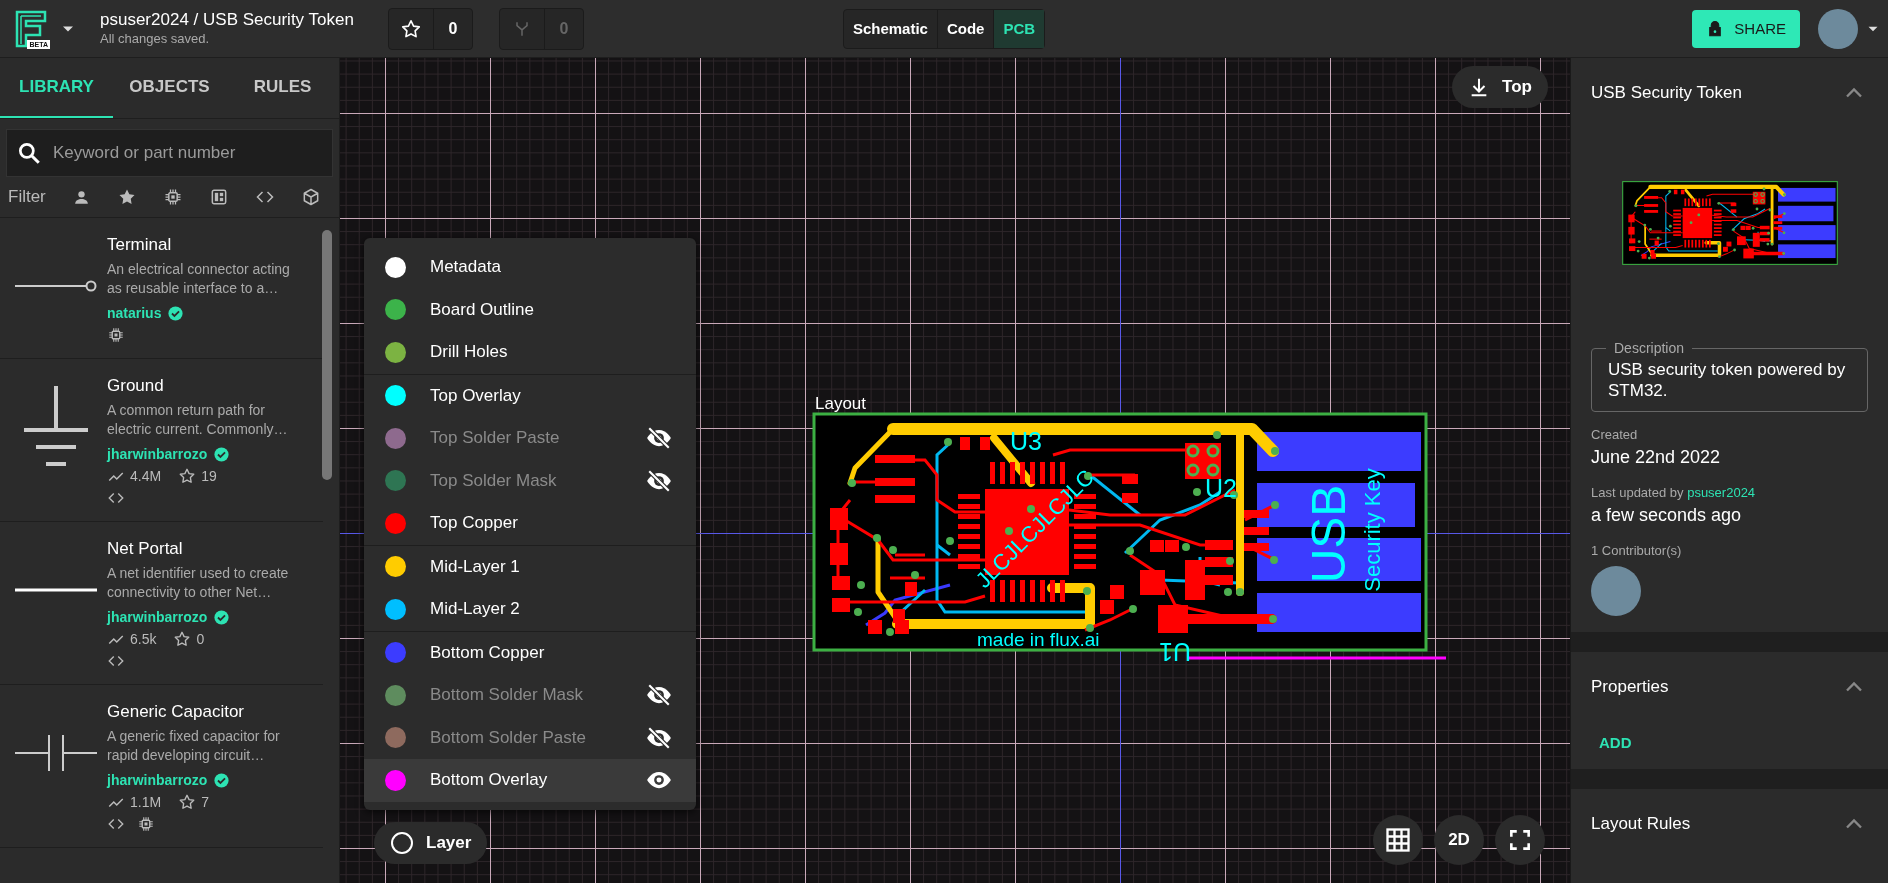 The image size is (1888, 883). What do you see at coordinates (56, 88) in the screenshot?
I see `sidebar-tab: LIBRARY` at bounding box center [56, 88].